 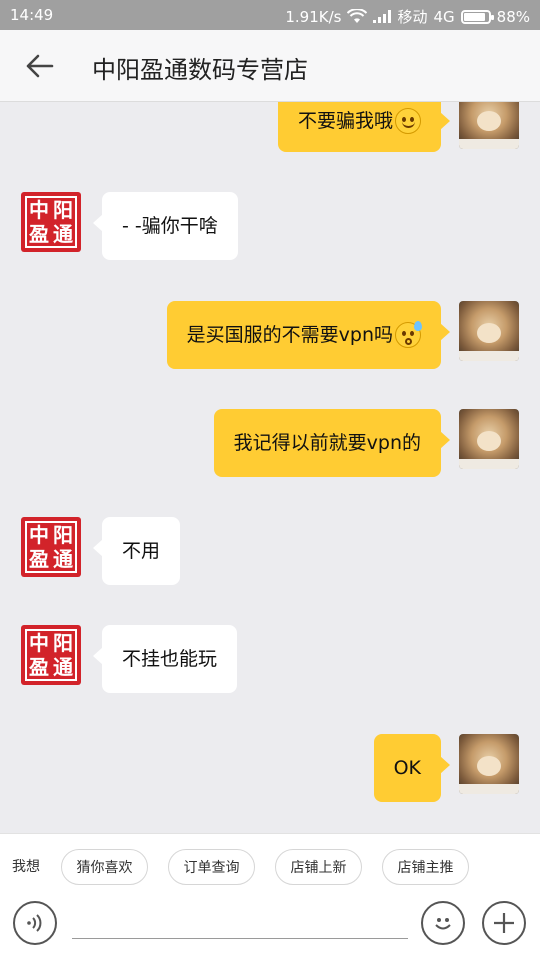 What do you see at coordinates (357, 16) in the screenshot?
I see `wifi-icon` at bounding box center [357, 16].